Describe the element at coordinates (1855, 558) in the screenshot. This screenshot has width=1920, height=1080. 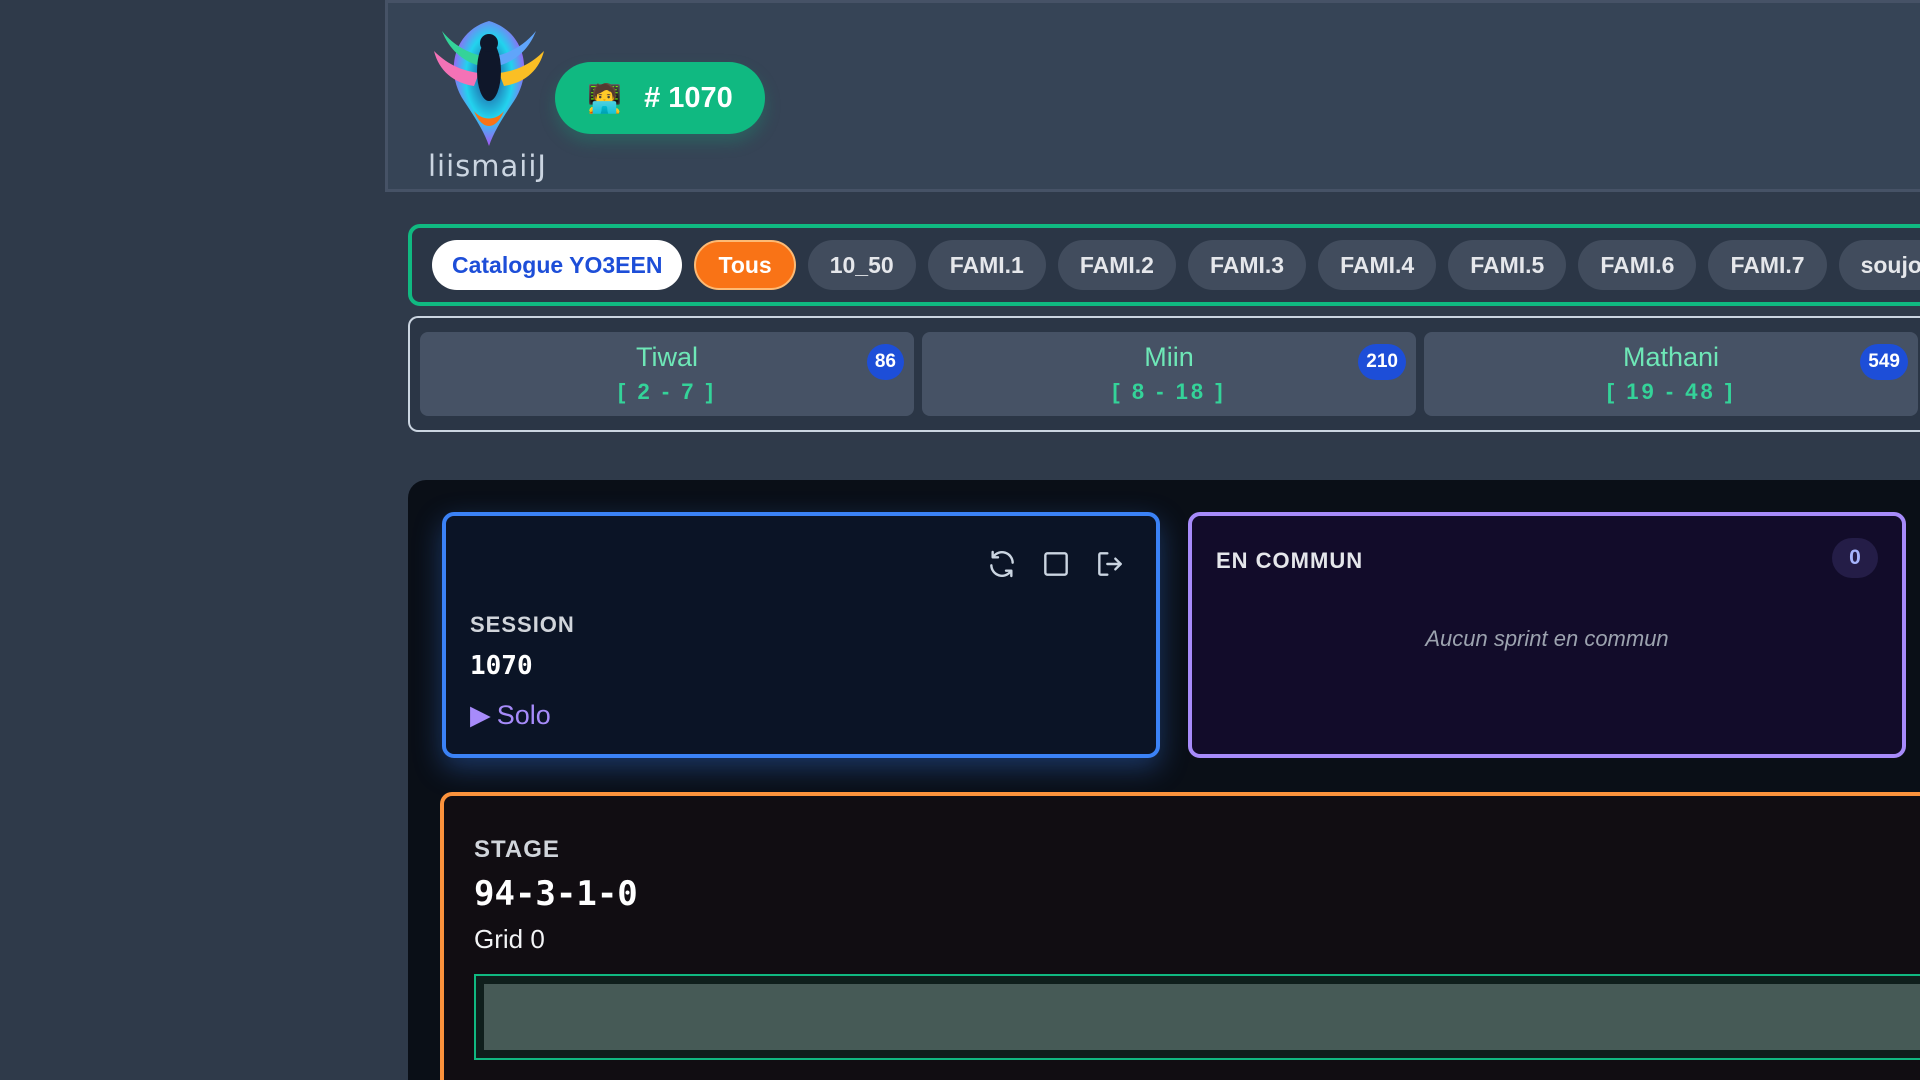
I see `common-count-badge: 0` at that location.